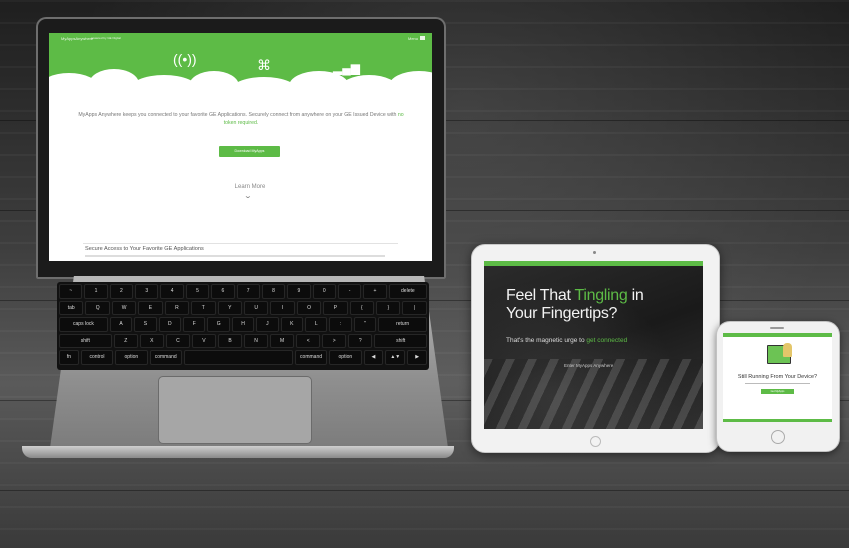 The image size is (849, 548). What do you see at coordinates (267, 324) in the screenshot?
I see `key: J` at bounding box center [267, 324].